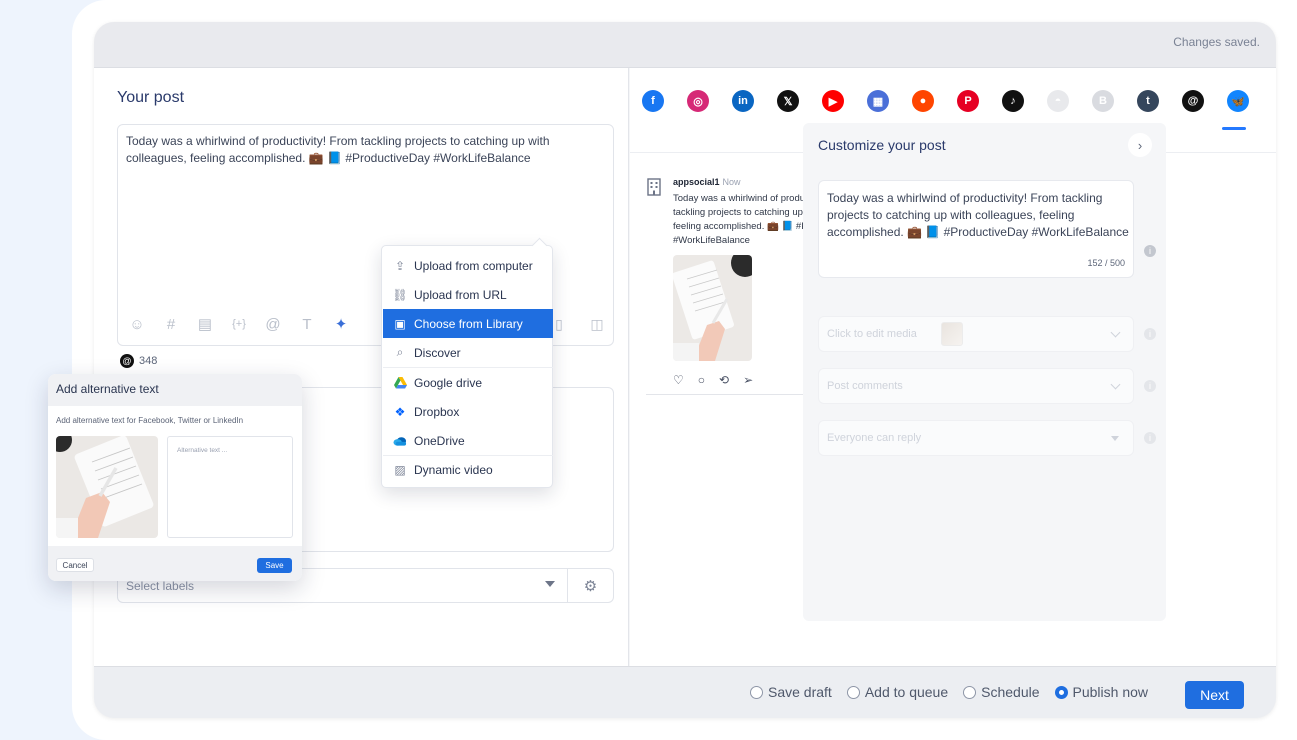 This screenshot has height=740, width=1297. What do you see at coordinates (731, 182) in the screenshot?
I see `post-time: Now` at bounding box center [731, 182].